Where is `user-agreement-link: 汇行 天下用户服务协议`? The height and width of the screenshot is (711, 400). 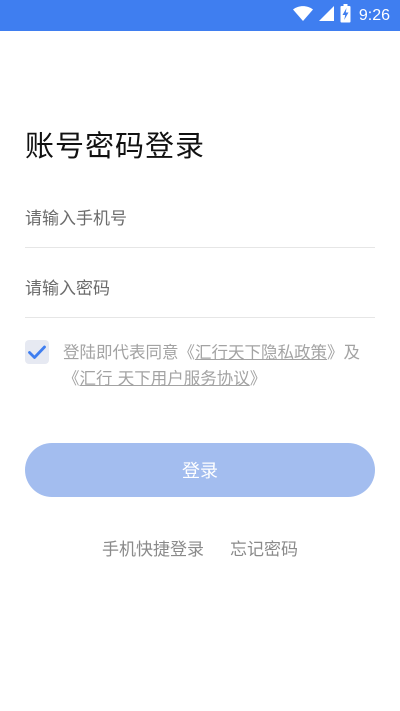
user-agreement-link: 汇行 天下用户服务协议 is located at coordinates (165, 378).